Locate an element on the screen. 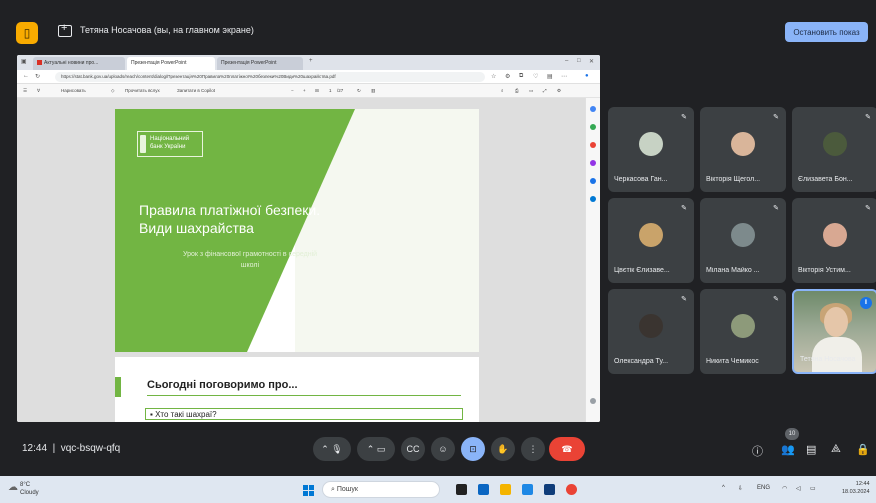  fullscreen-icon: ⤢ is located at coordinates (545, 90).